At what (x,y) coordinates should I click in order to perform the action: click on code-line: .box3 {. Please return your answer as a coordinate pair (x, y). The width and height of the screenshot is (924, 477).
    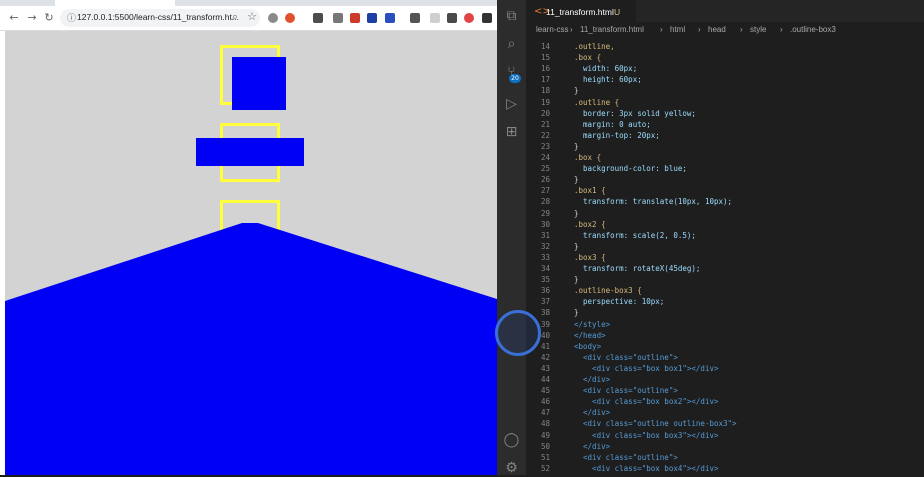
    Looking at the image, I should click on (590, 257).